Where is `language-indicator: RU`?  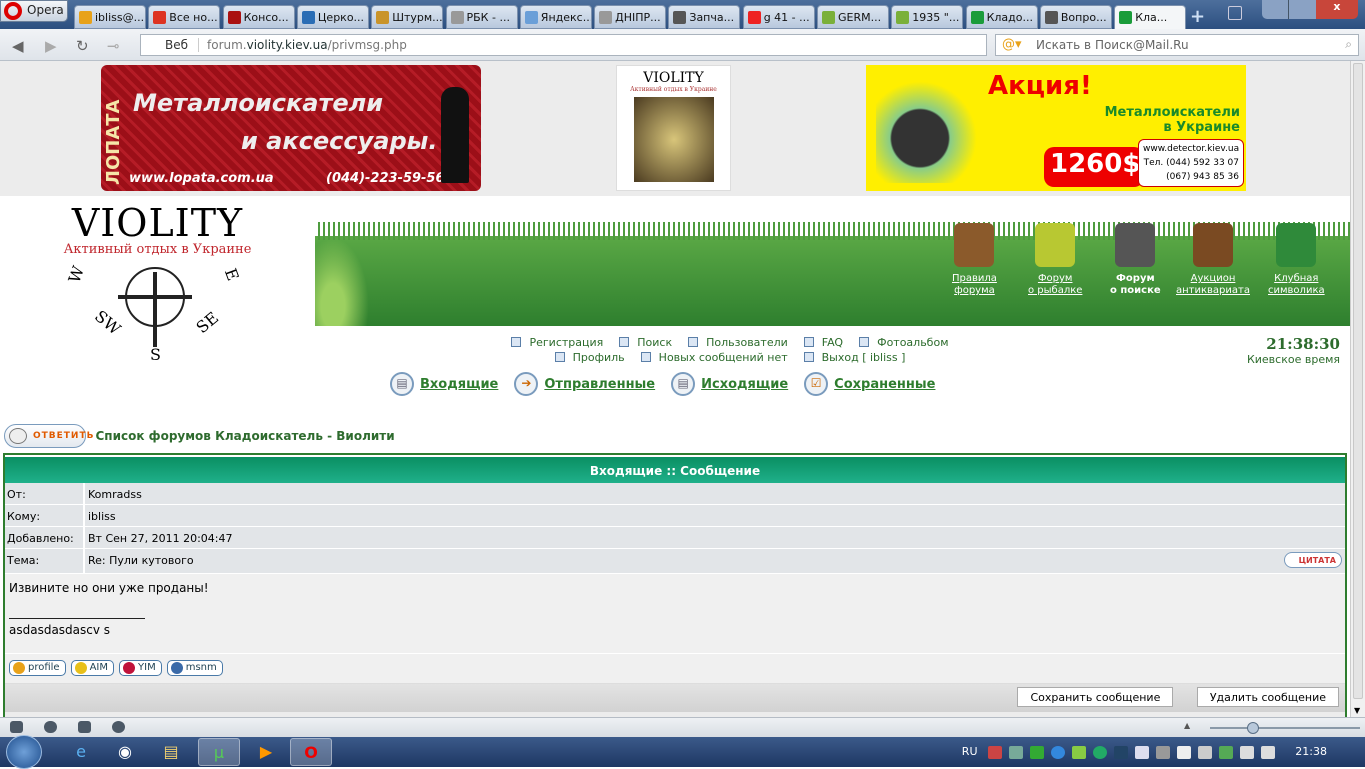
language-indicator: RU is located at coordinates (970, 751).